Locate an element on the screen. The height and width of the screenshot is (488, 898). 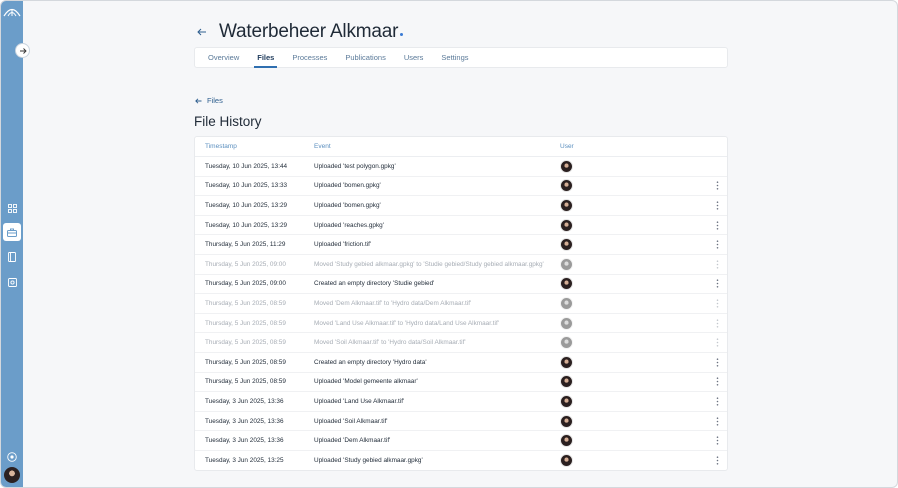
section-title: File History is located at coordinates (228, 121).